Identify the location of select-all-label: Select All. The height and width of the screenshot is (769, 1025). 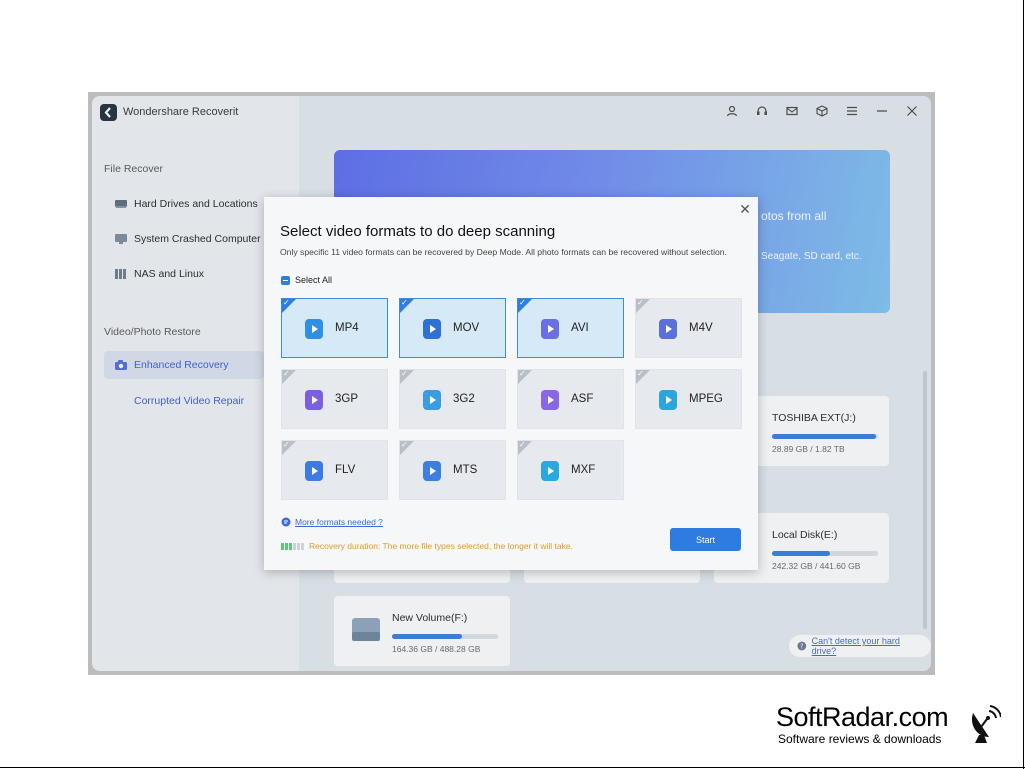
(314, 280).